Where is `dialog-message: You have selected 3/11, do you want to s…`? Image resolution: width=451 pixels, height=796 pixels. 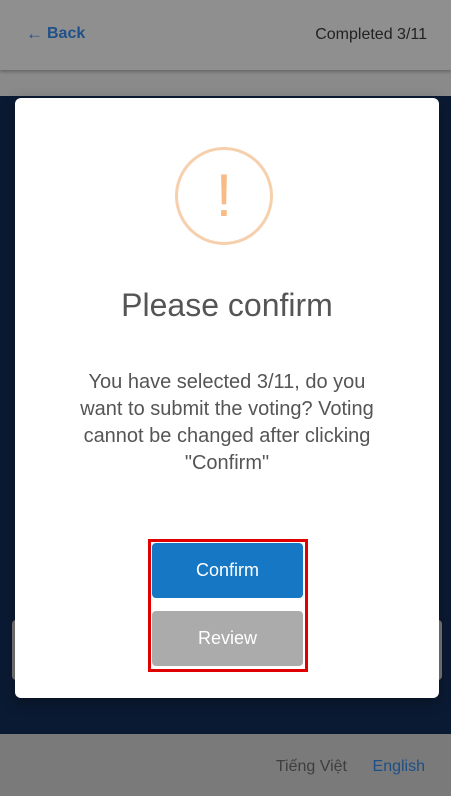 dialog-message: You have selected 3/11, do you want to s… is located at coordinates (227, 422).